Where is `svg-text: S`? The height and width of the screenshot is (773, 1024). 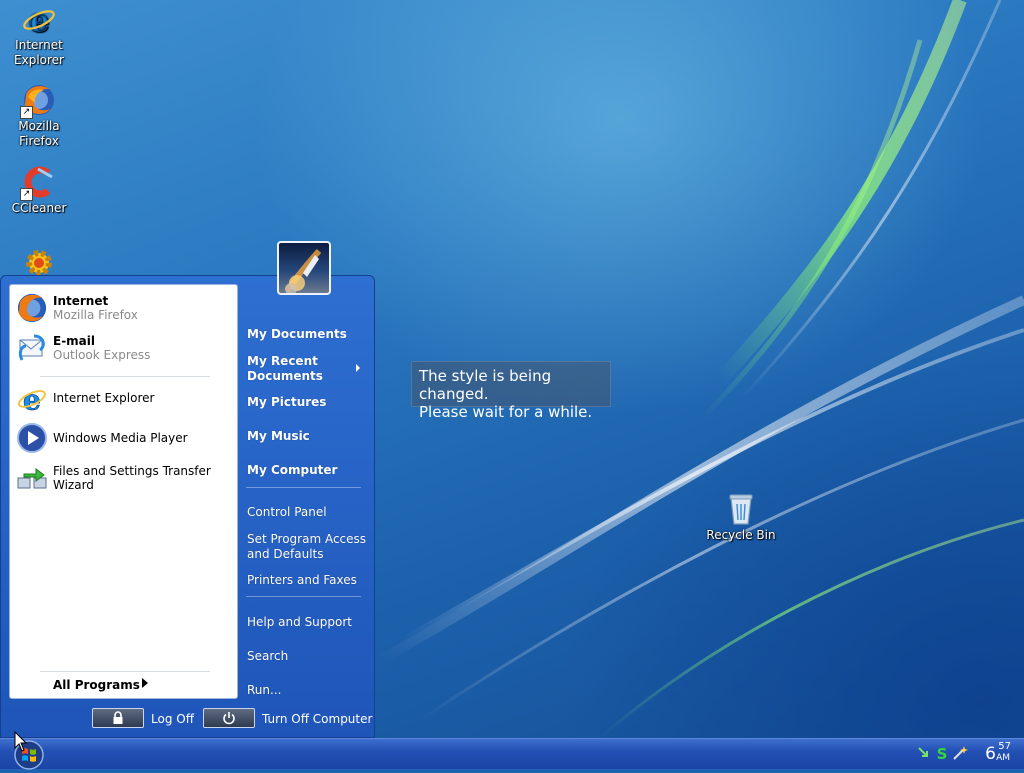 svg-text: S is located at coordinates (942, 753).